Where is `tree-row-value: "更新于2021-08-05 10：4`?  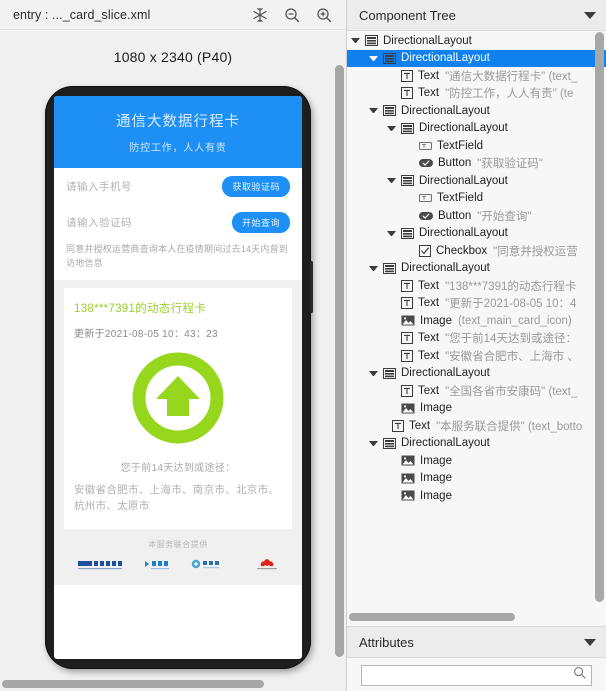
tree-row-value: "更新于2021-08-05 10：4 is located at coordinates (511, 304).